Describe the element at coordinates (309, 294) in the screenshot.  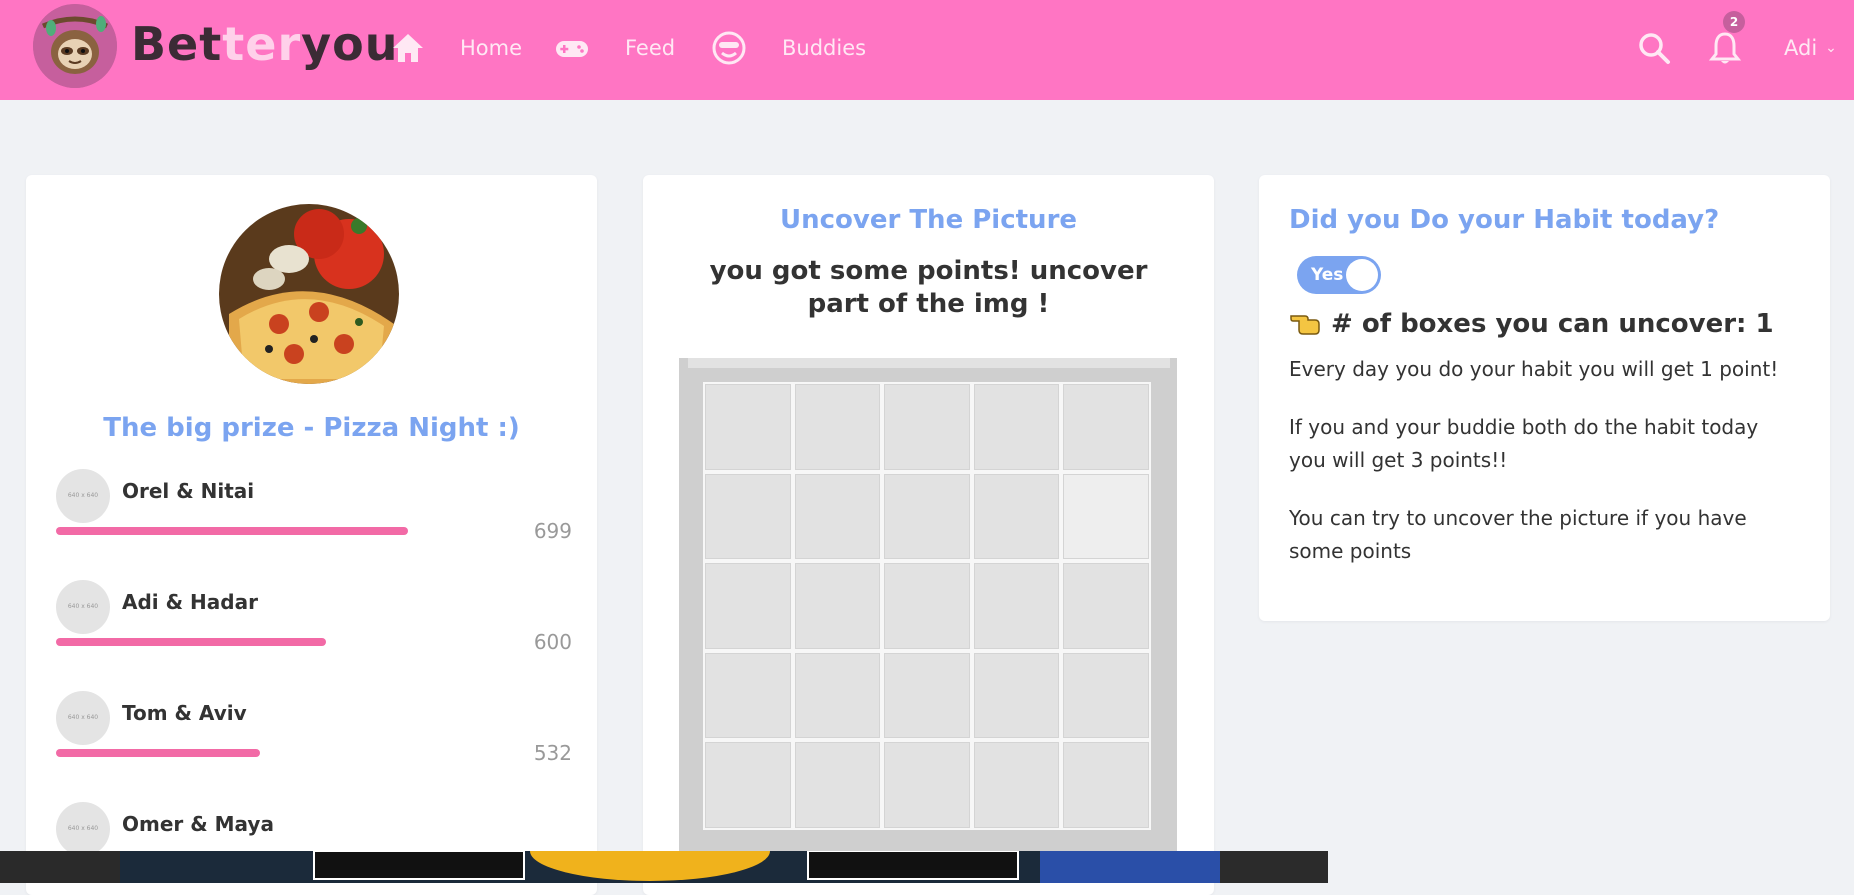
I see `pizza-image` at that location.